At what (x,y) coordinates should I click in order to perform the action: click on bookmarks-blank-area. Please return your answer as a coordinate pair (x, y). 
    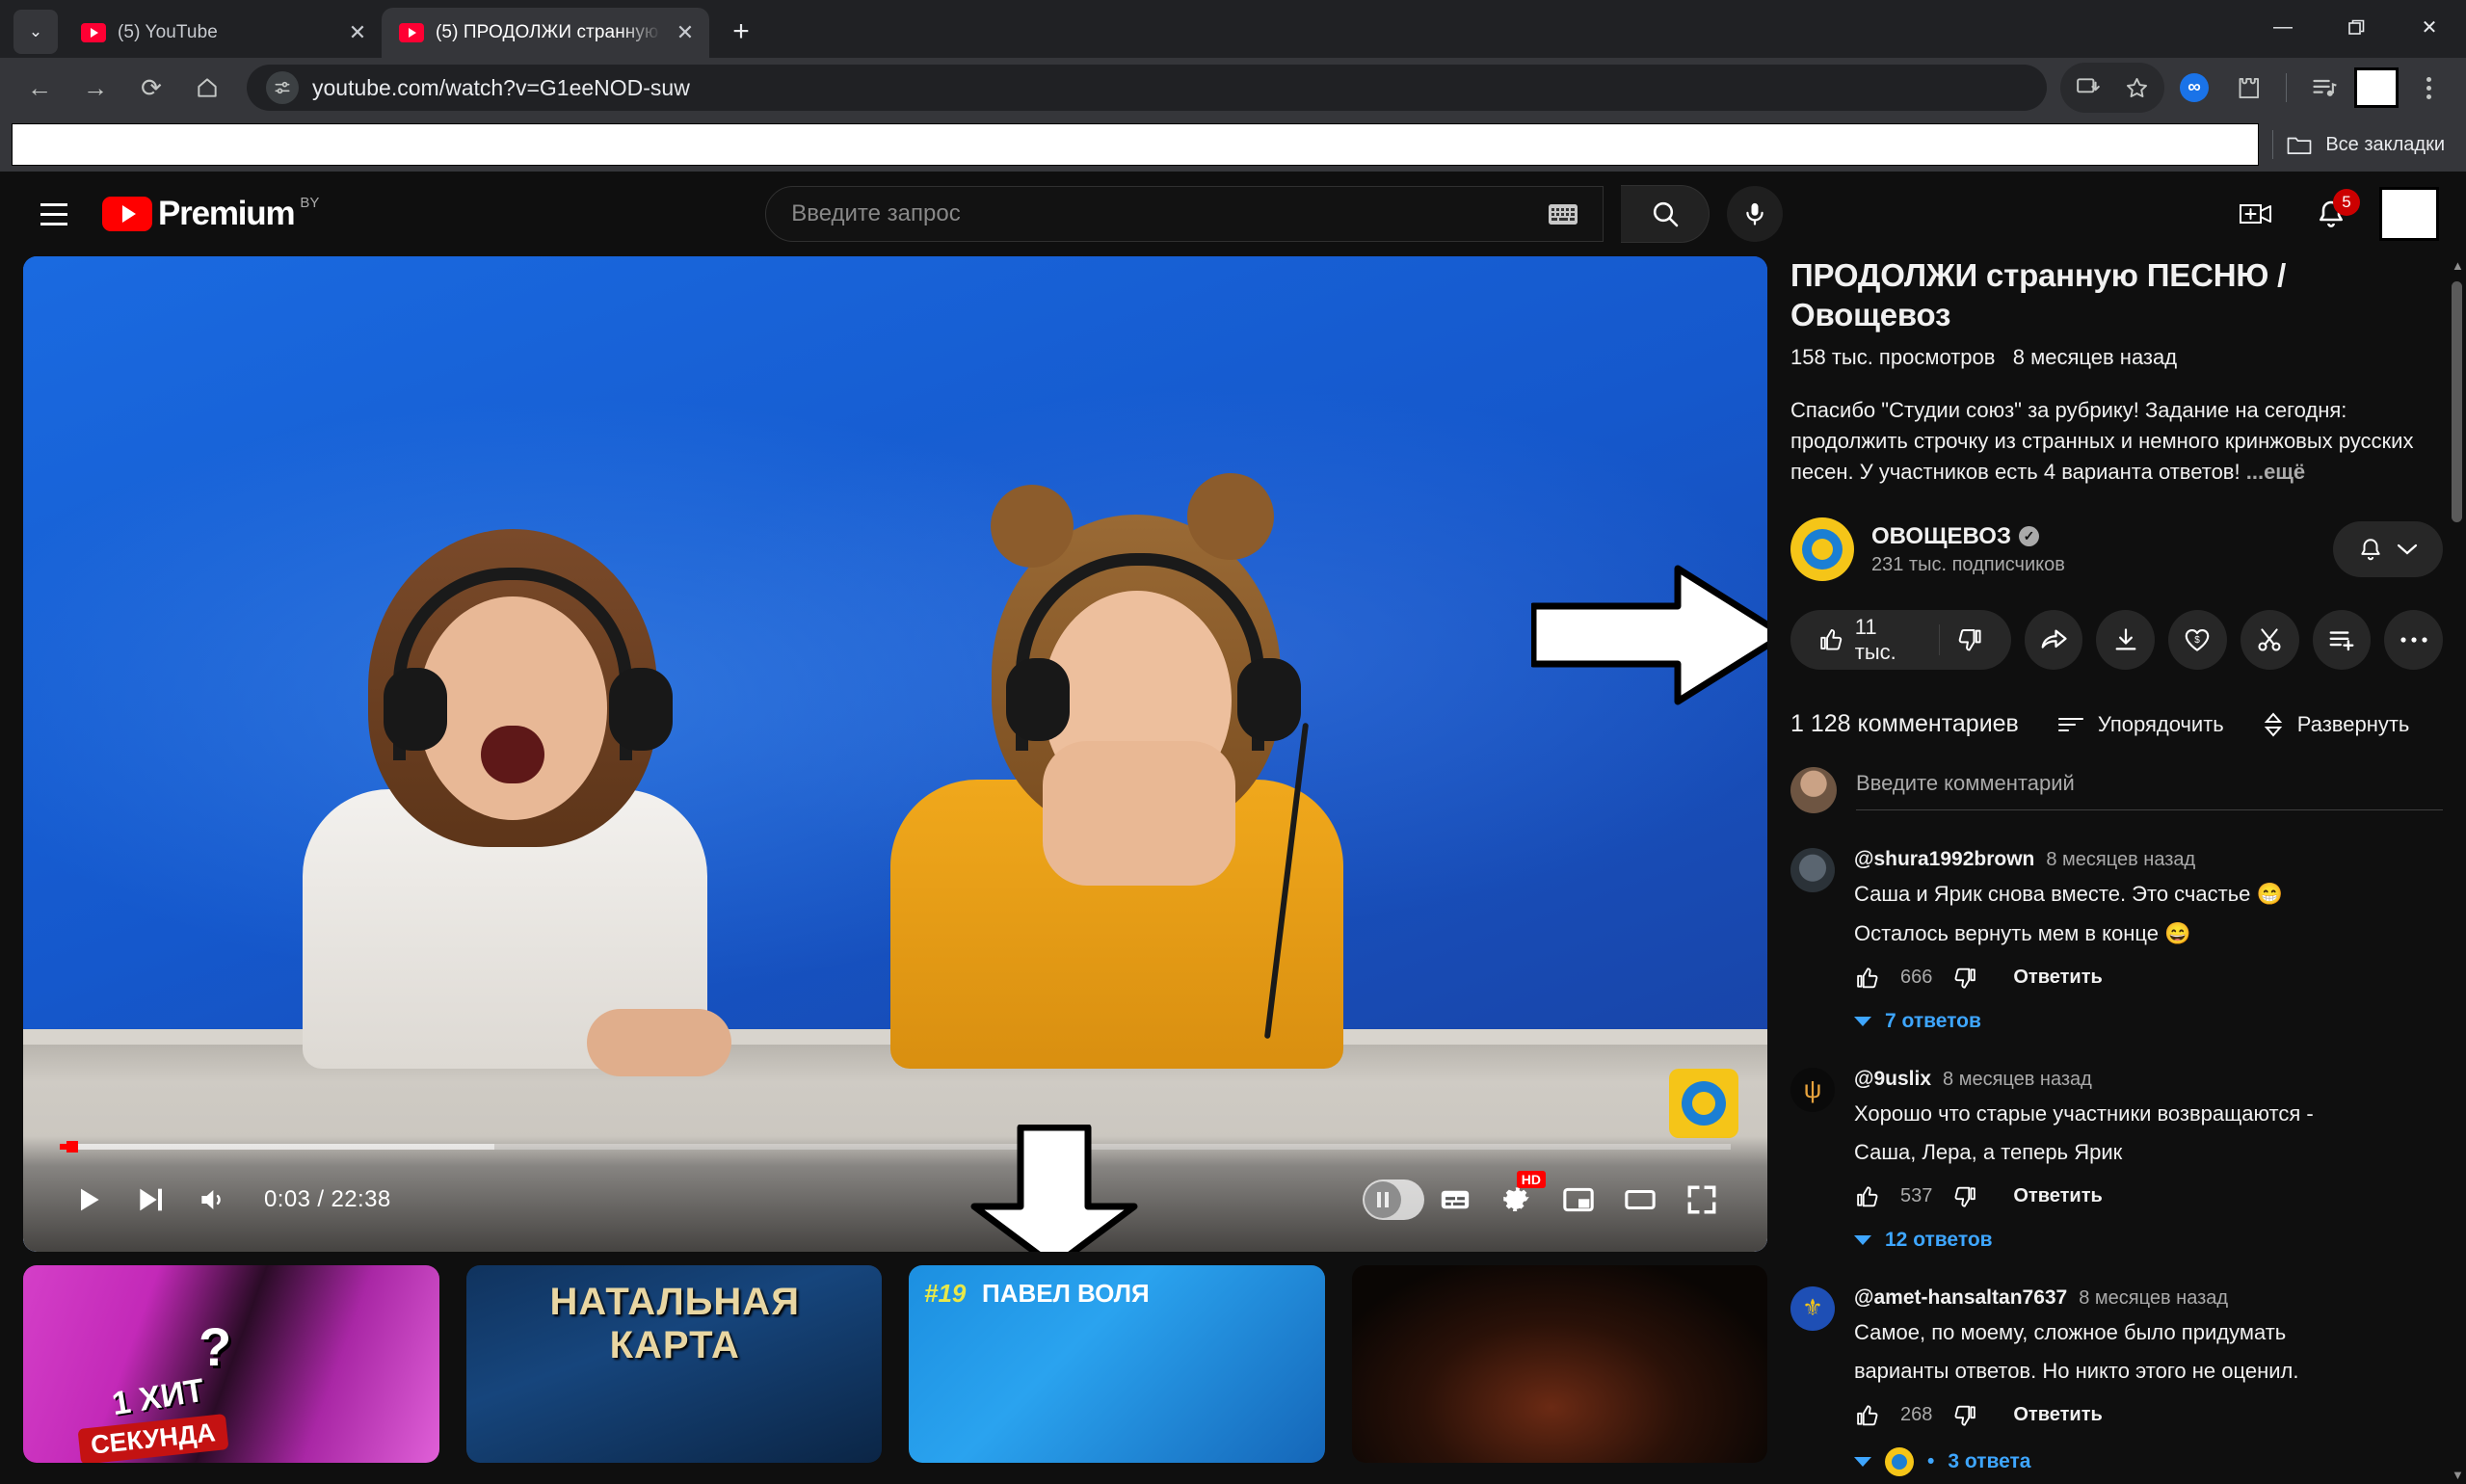
    Looking at the image, I should click on (1136, 144).